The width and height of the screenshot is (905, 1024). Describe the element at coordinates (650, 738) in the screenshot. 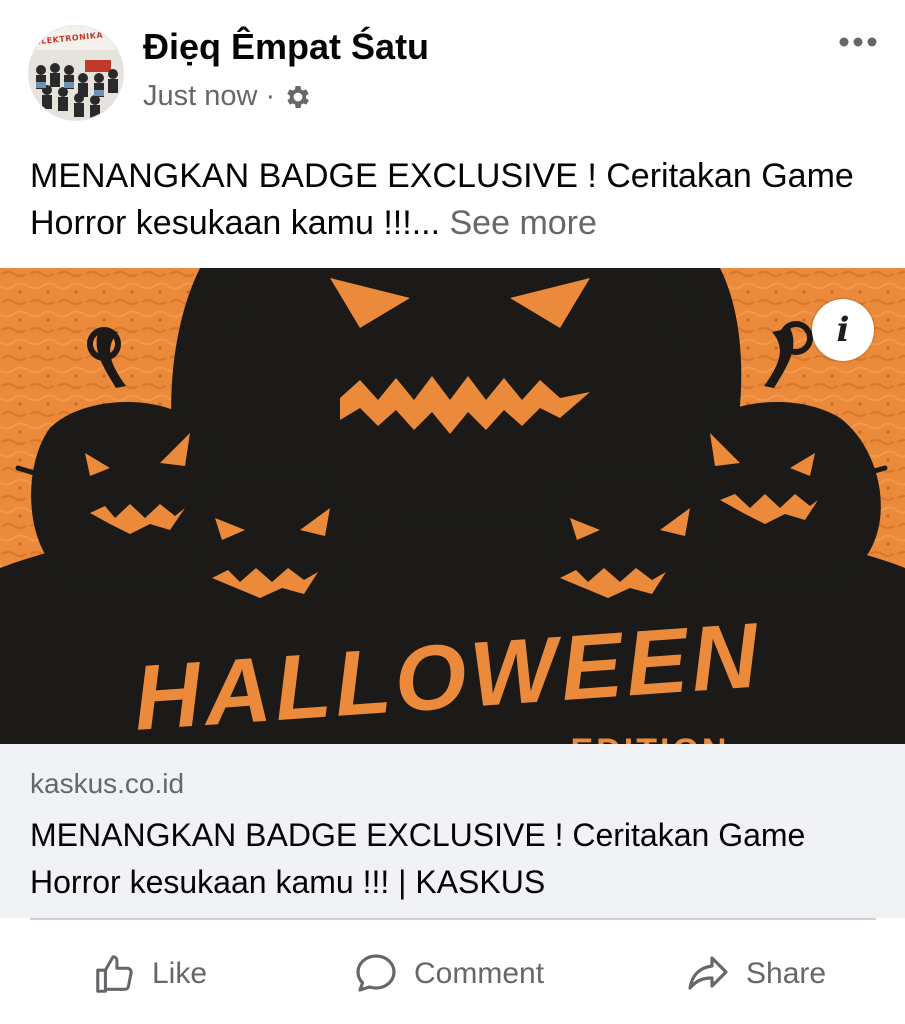

I see `artwork-subline: EDITION` at that location.